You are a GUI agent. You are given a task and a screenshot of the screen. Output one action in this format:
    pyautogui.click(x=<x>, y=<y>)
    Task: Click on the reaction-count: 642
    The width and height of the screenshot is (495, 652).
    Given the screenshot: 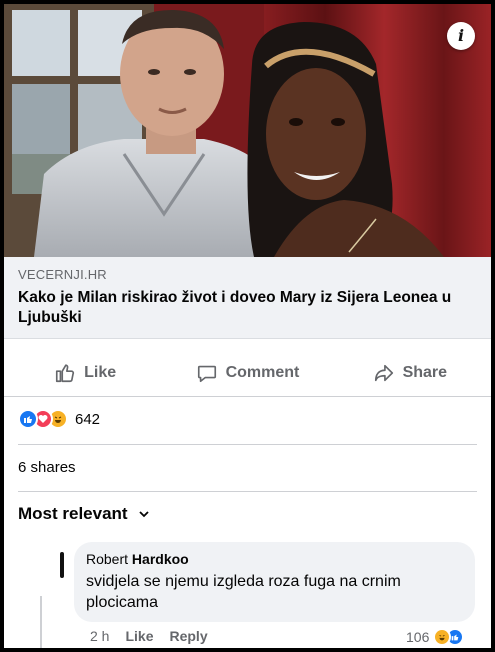 What is the action you would take?
    pyautogui.click(x=88, y=419)
    